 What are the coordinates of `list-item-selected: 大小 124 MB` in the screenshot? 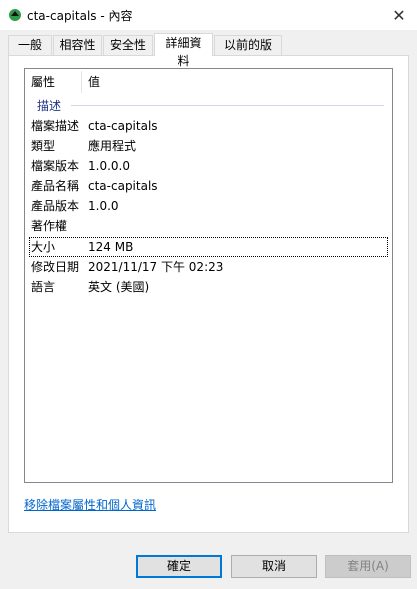 It's located at (208, 247).